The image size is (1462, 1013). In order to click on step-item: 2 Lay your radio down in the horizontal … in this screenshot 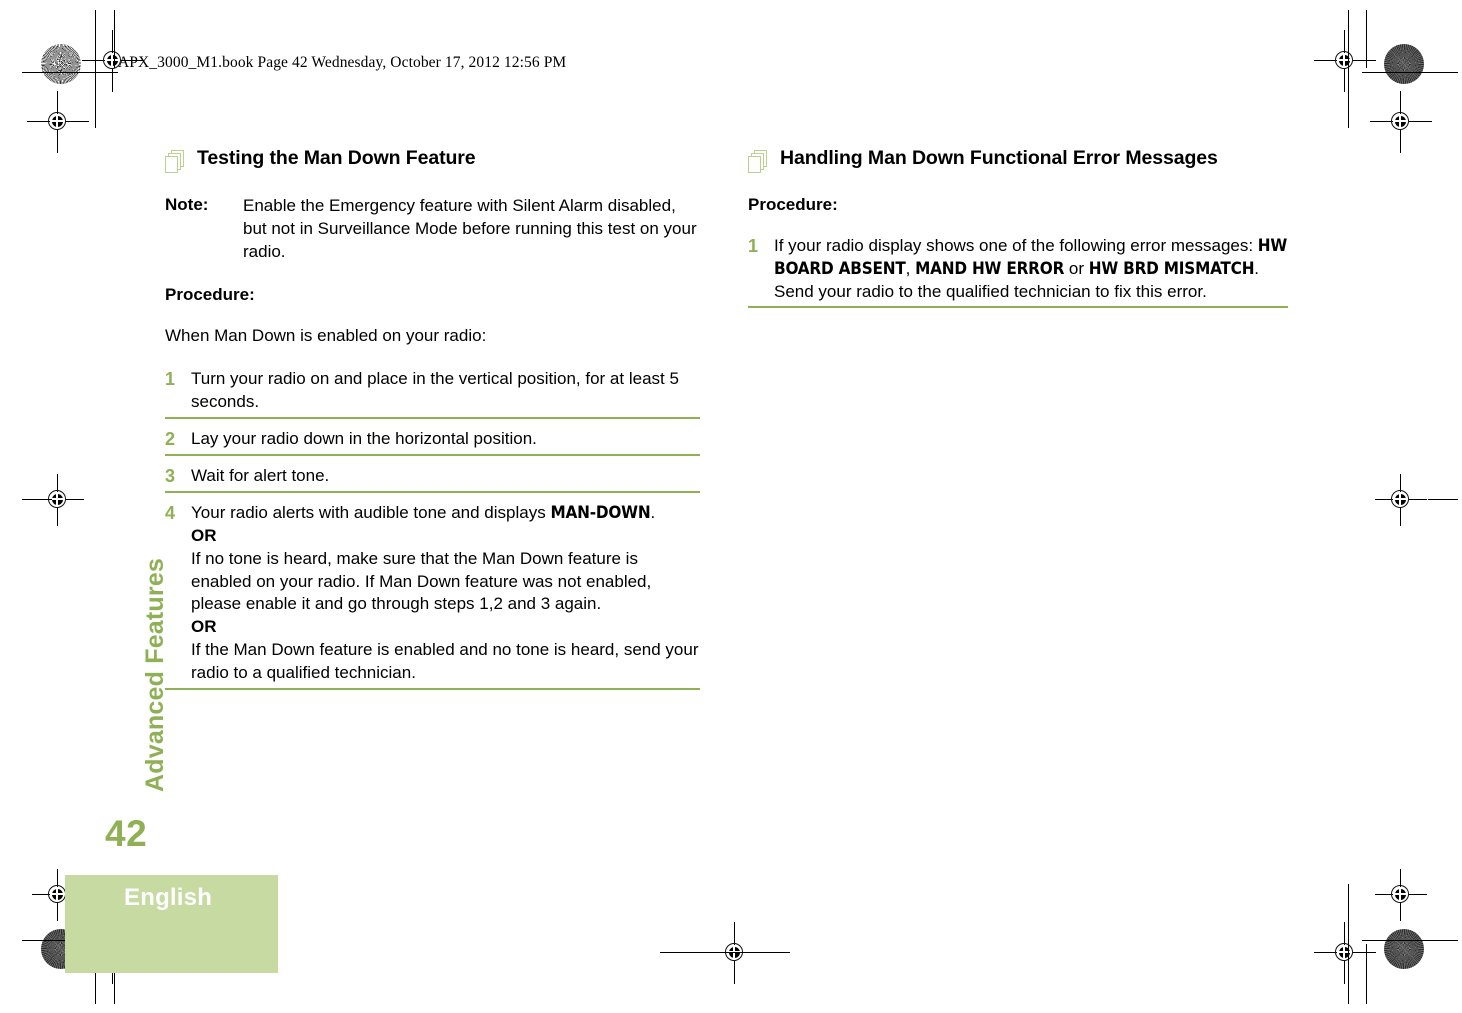, I will do `click(432, 442)`.